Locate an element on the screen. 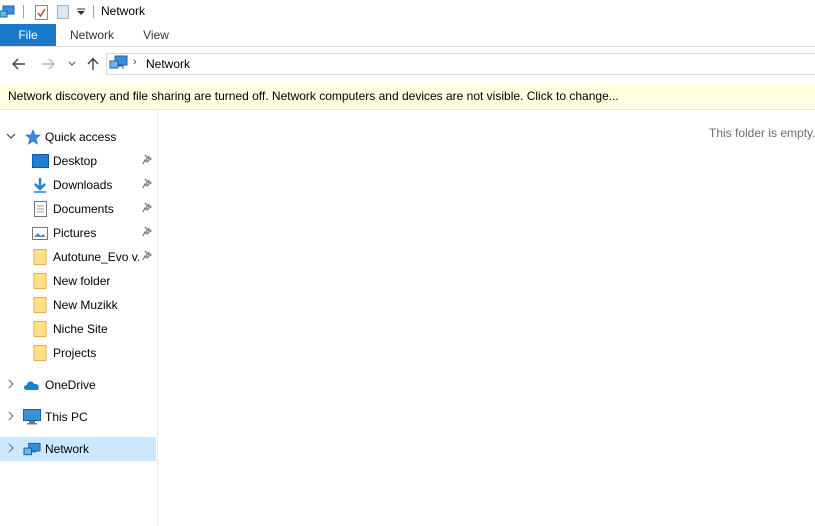 The height and width of the screenshot is (526, 815). up-arrow-icon is located at coordinates (93, 63).